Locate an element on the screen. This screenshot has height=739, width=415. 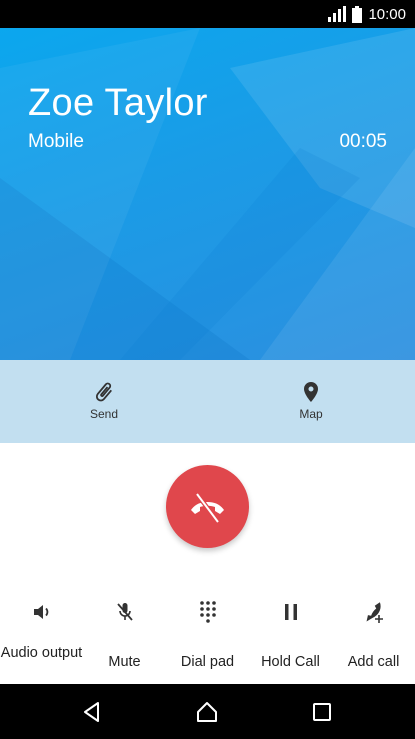
status-time: 10:00 is located at coordinates (387, 14).